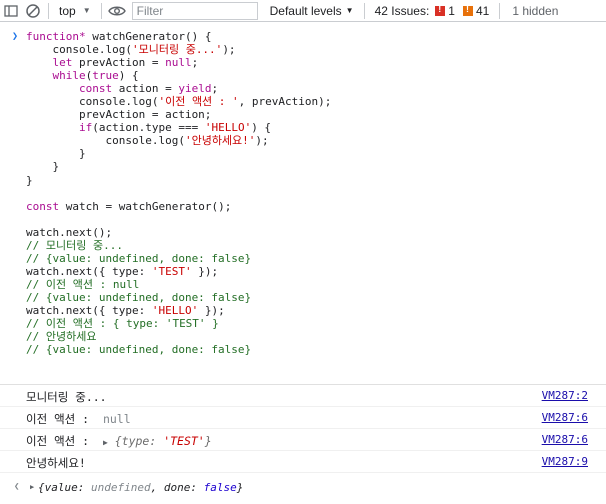 The image size is (606, 504). What do you see at coordinates (402, 10) in the screenshot?
I see `issues-label: 42 Issues:` at bounding box center [402, 10].